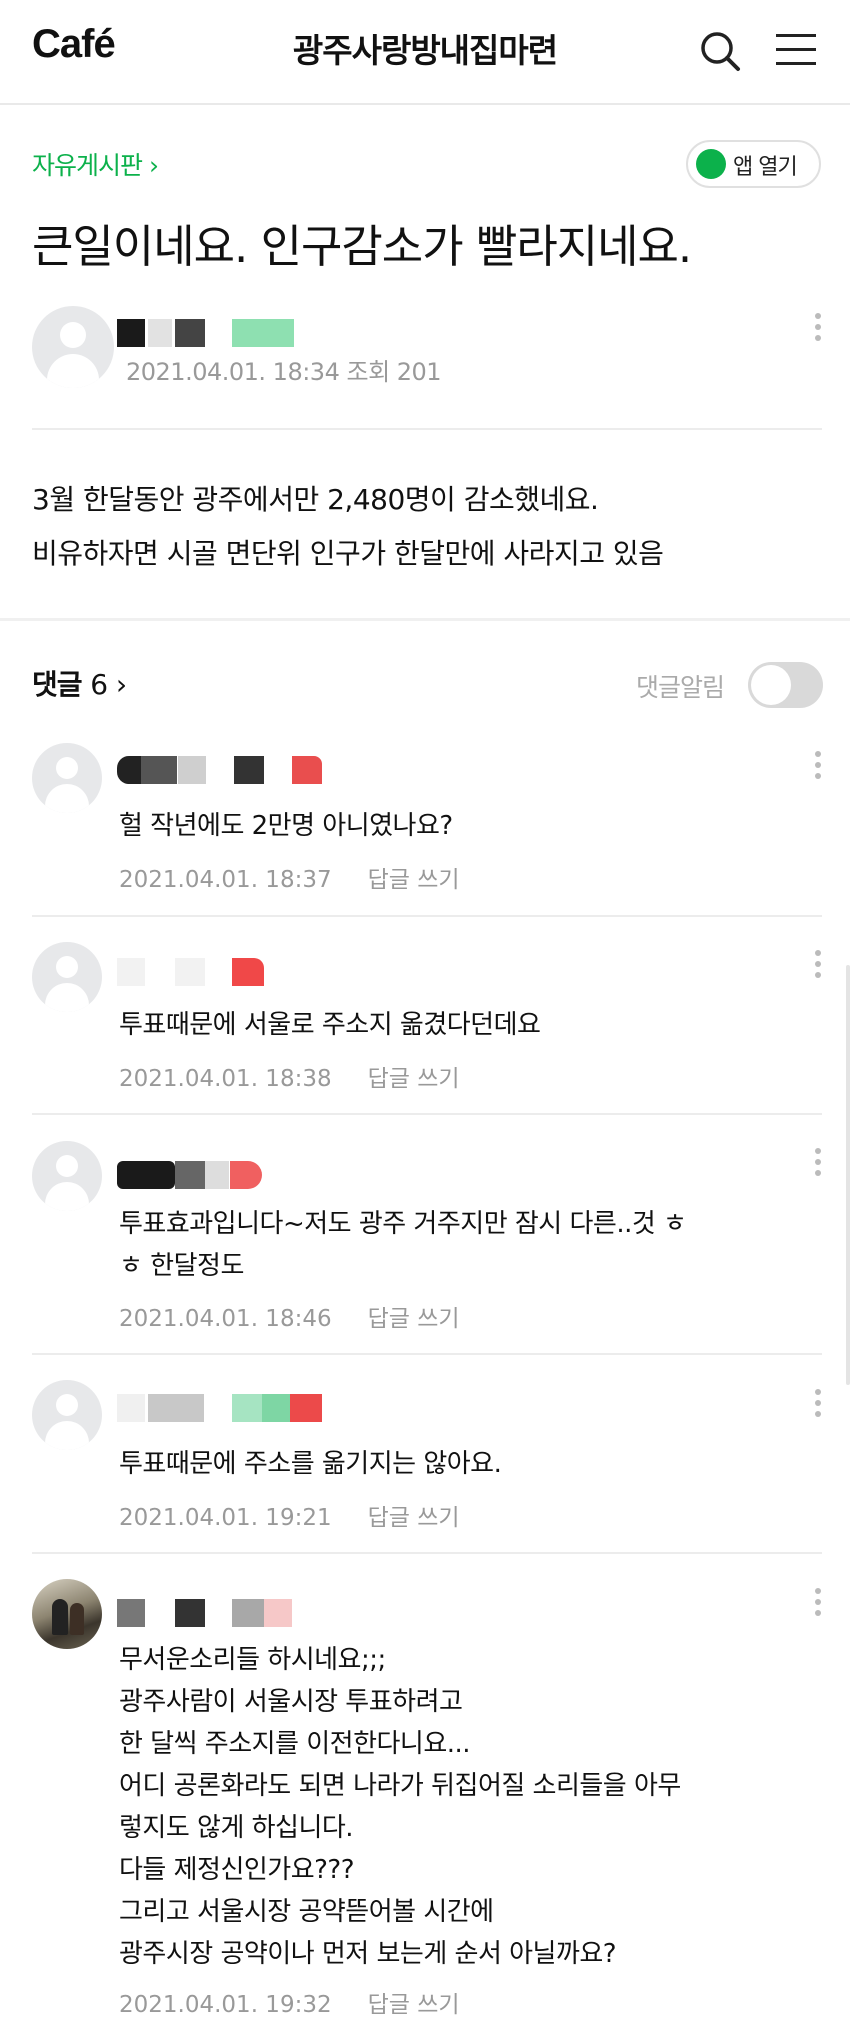  What do you see at coordinates (315, 499) in the screenshot?
I see `post-body-line: 3월 한달동안 광주에서만 2,480명이 감소했네요.` at bounding box center [315, 499].